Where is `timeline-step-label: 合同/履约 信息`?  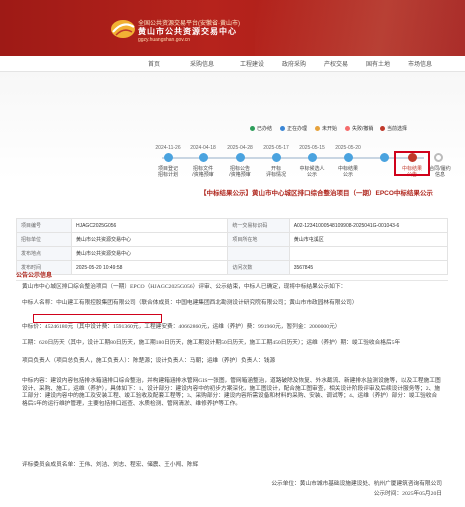 timeline-step-label: 合同/履约 信息 is located at coordinates (440, 172).